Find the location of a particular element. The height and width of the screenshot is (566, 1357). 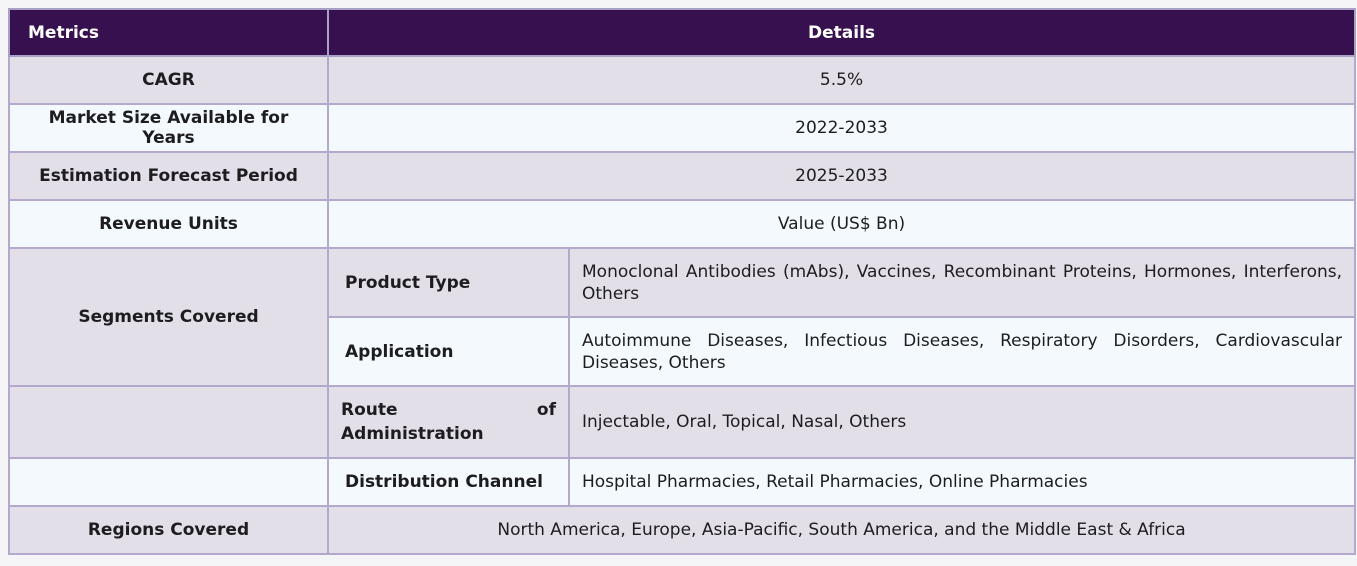

table-header-row: Metrics Details is located at coordinates (682, 32).